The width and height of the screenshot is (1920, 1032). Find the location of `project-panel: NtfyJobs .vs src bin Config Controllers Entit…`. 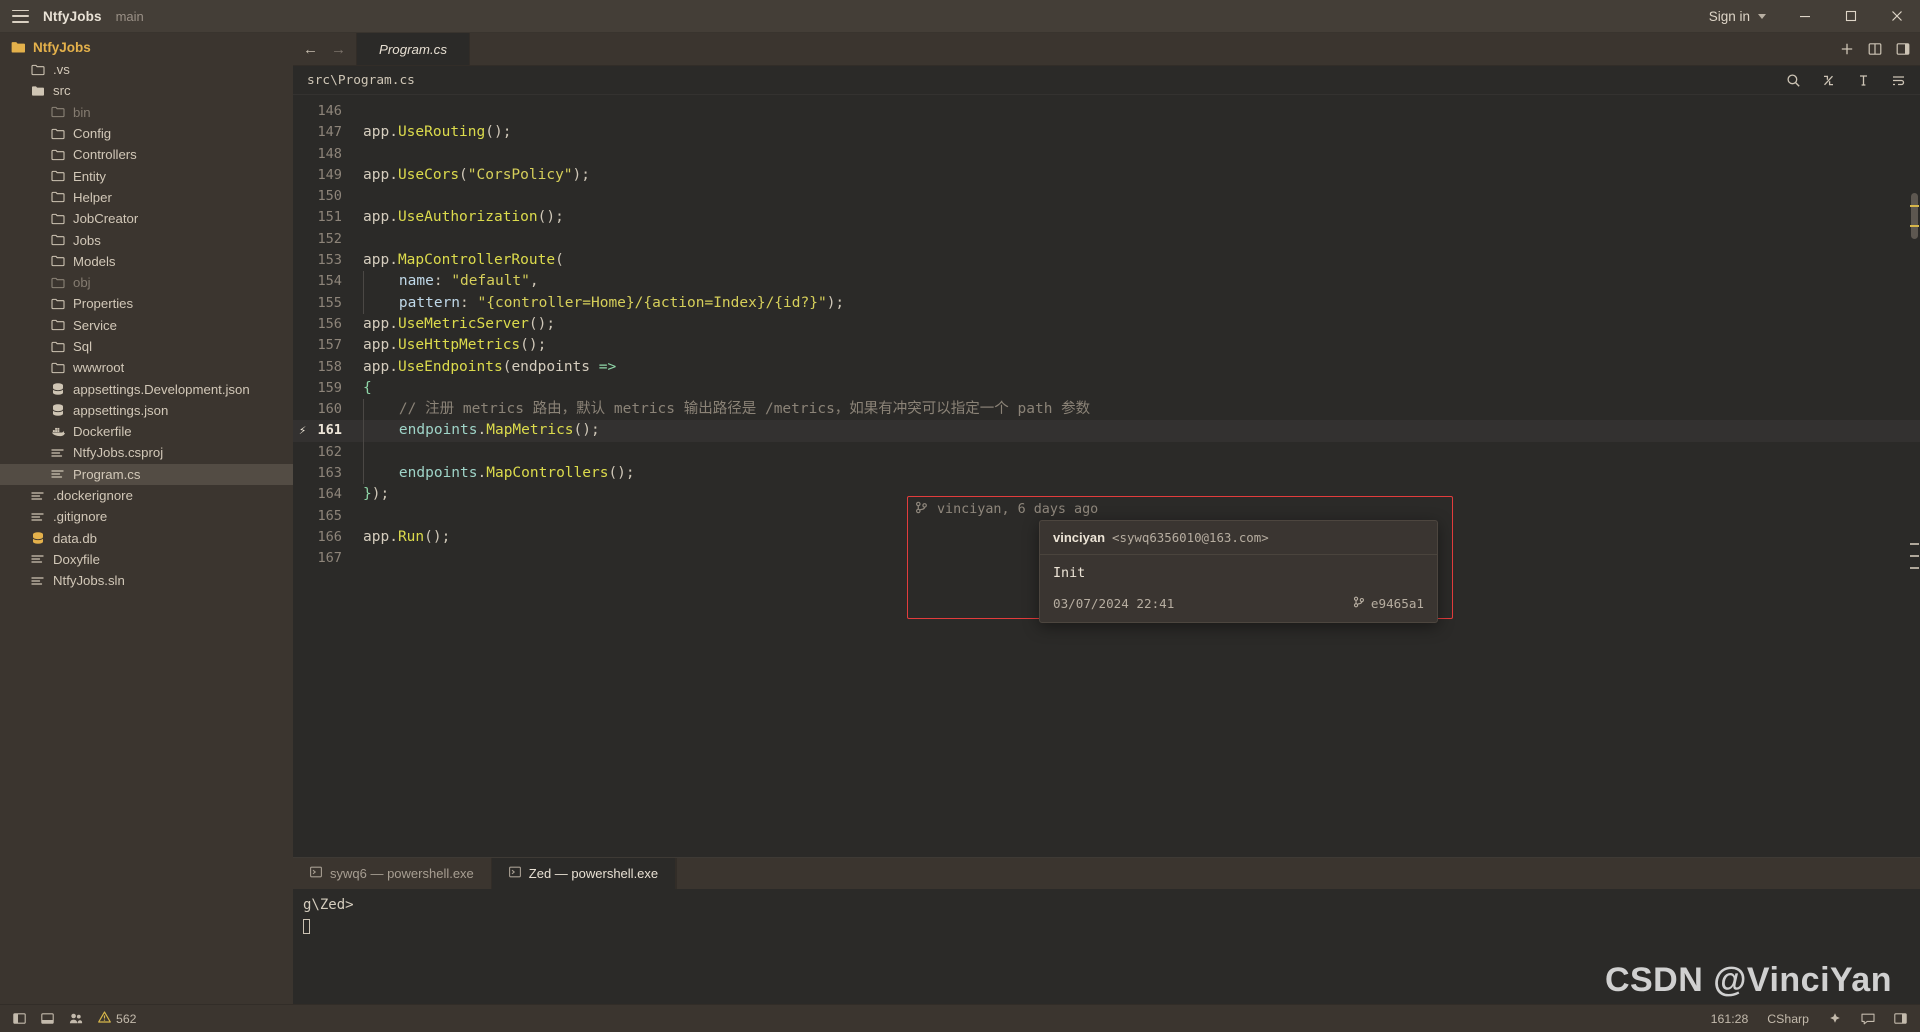

project-panel: NtfyJobs .vs src bin Config Controllers Entit… is located at coordinates (146, 518).